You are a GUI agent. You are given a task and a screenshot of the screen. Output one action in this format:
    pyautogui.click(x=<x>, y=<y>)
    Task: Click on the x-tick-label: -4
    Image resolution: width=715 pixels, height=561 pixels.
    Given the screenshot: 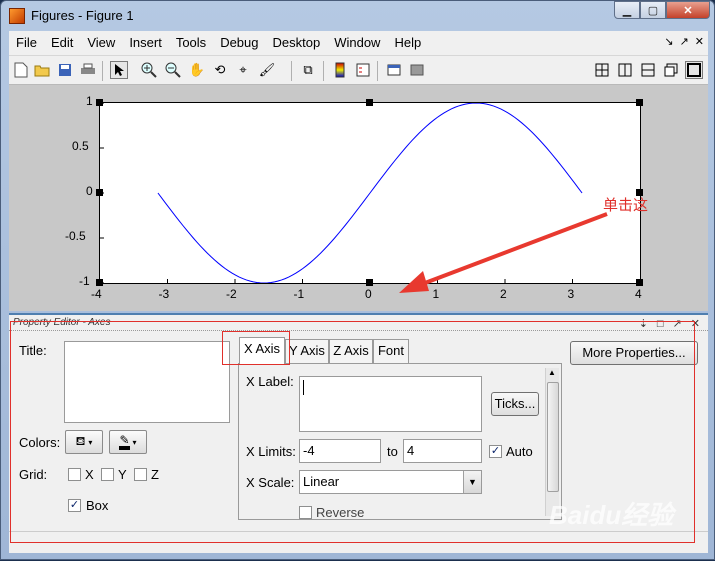 What is the action you would take?
    pyautogui.click(x=96, y=294)
    